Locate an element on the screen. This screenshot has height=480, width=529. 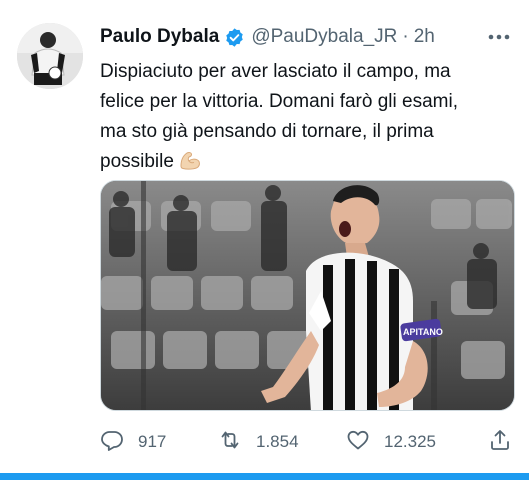
avatar is located at coordinates (50, 56).